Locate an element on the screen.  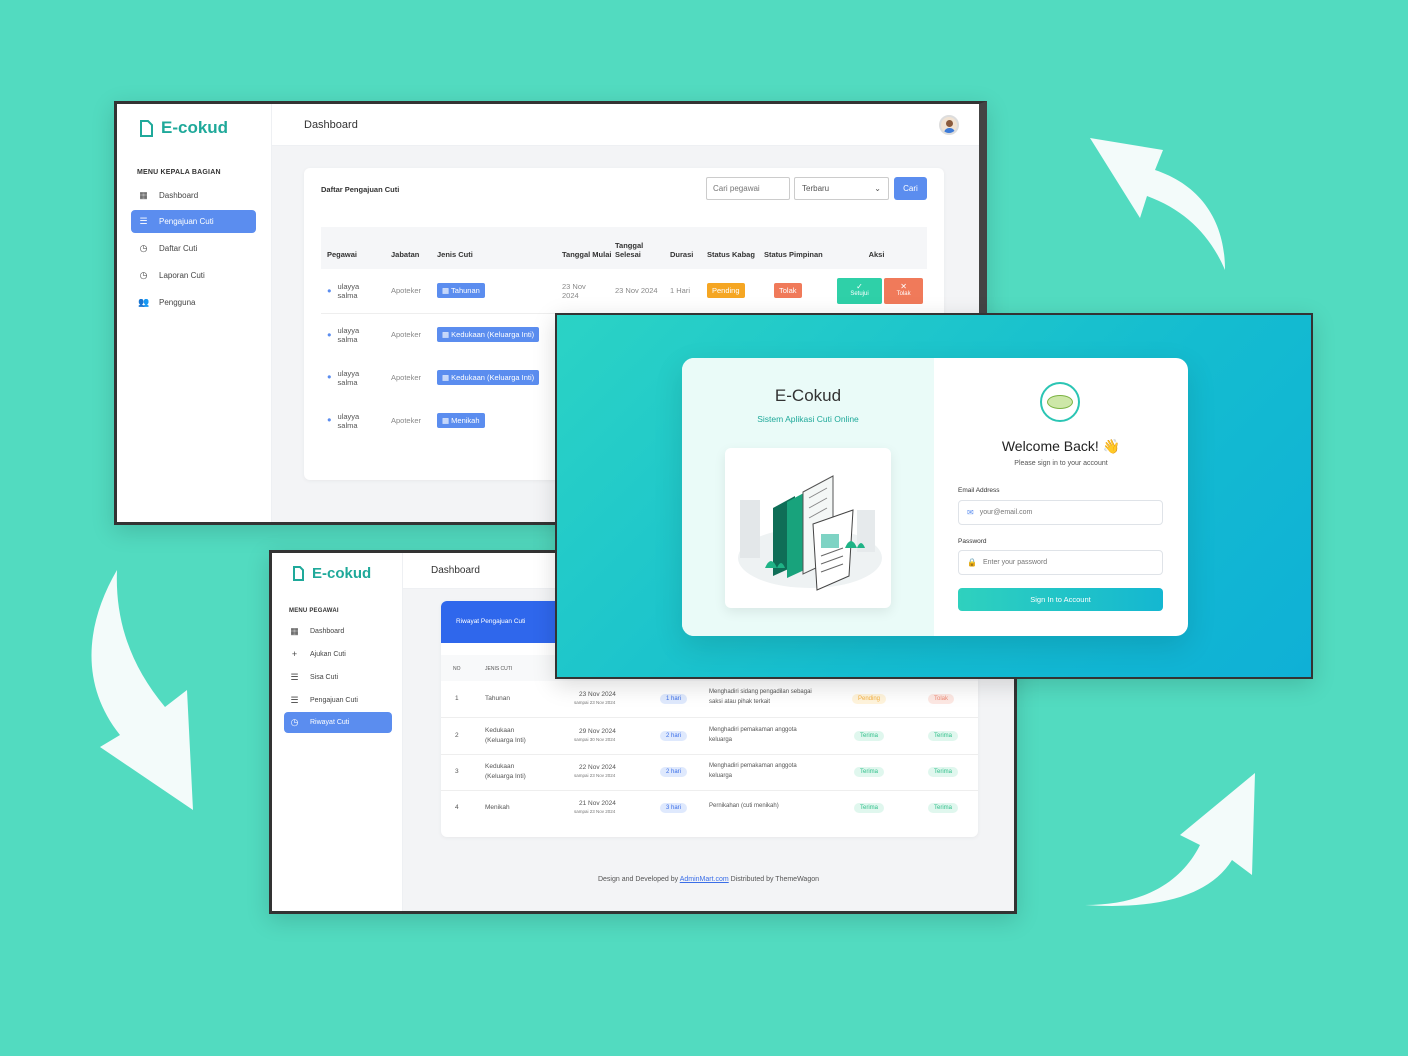
status-pimpinan-badge: Tolak is located at coordinates (788, 291).